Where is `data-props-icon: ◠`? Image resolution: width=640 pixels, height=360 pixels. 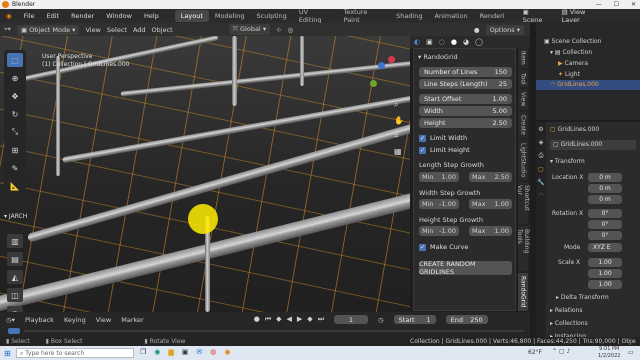 data-props-icon: ◠ is located at coordinates (540, 195).